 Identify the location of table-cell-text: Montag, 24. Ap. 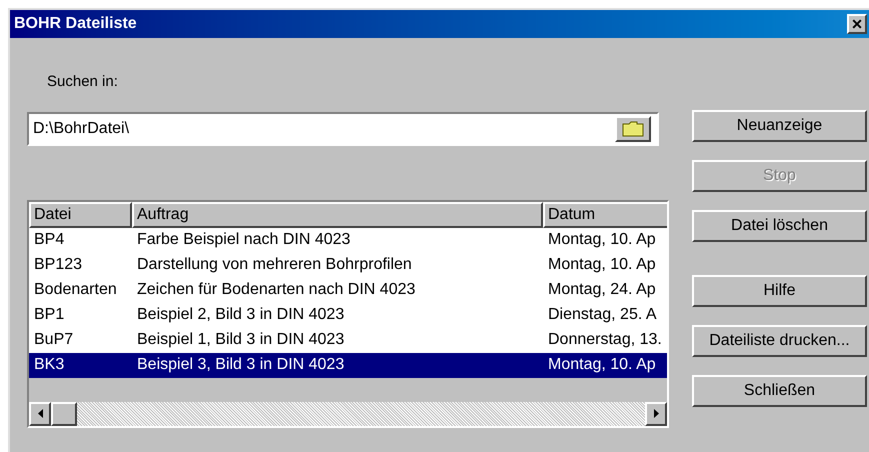
(602, 290).